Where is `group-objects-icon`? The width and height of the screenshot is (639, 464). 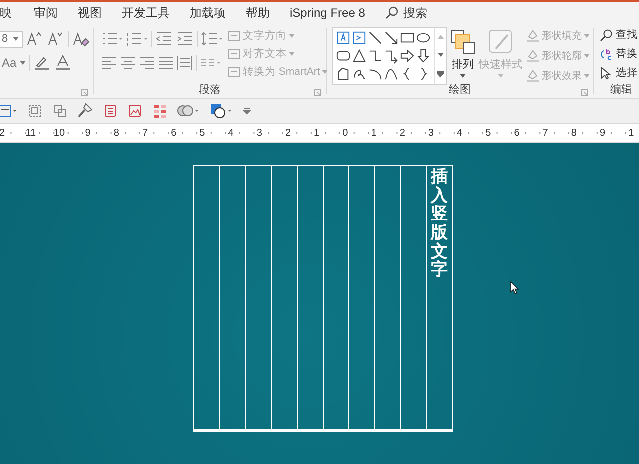 group-objects-icon is located at coordinates (35, 111).